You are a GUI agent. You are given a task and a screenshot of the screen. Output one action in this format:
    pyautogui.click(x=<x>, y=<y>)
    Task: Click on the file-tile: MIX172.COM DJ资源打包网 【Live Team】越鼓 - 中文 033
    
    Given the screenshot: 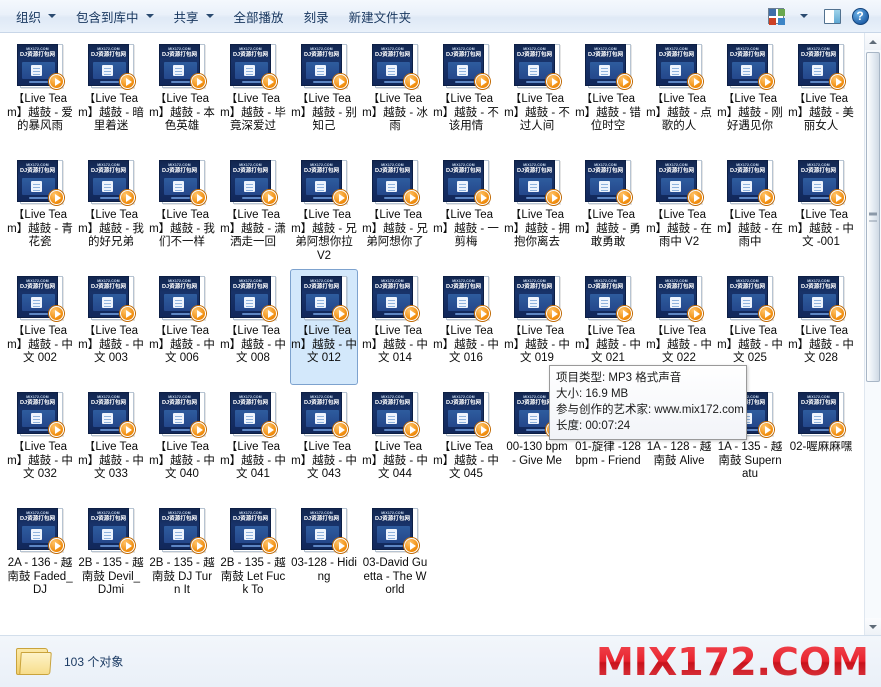 What is the action you would take?
    pyautogui.click(x=111, y=443)
    